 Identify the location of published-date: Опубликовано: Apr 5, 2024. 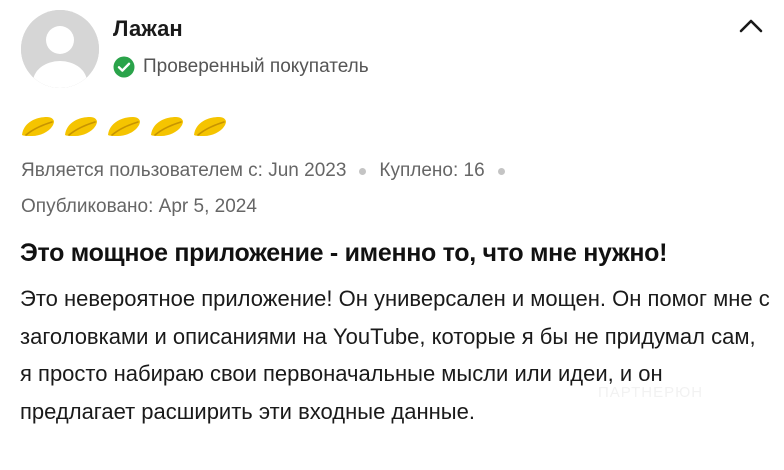
(139, 206).